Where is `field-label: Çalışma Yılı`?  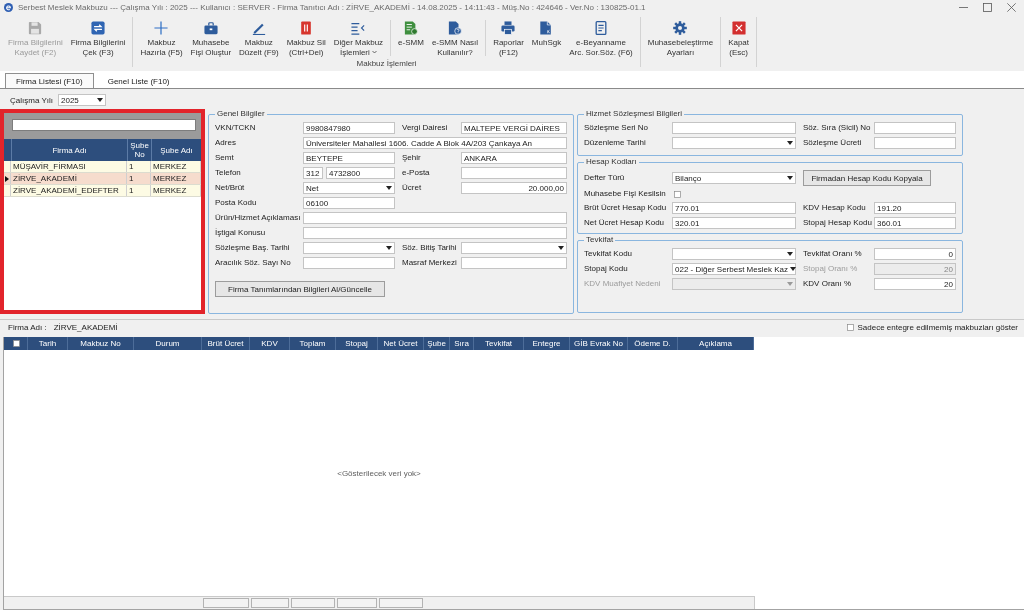
field-label: Çalışma Yılı is located at coordinates (32, 100).